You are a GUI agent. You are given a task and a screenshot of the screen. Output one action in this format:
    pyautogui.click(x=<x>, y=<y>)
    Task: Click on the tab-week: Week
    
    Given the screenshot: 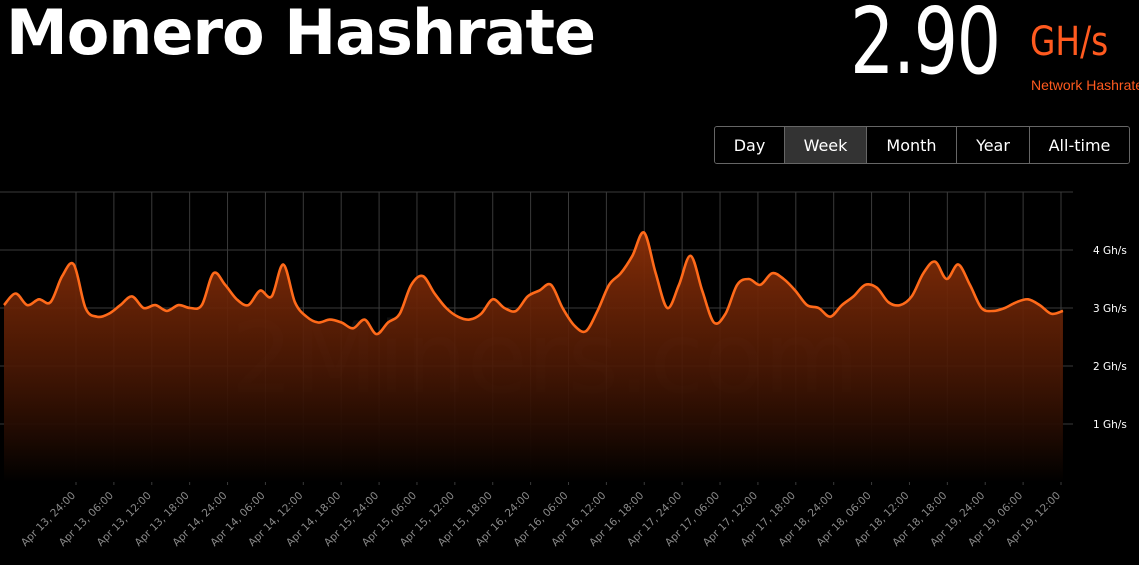 What is the action you would take?
    pyautogui.click(x=826, y=145)
    